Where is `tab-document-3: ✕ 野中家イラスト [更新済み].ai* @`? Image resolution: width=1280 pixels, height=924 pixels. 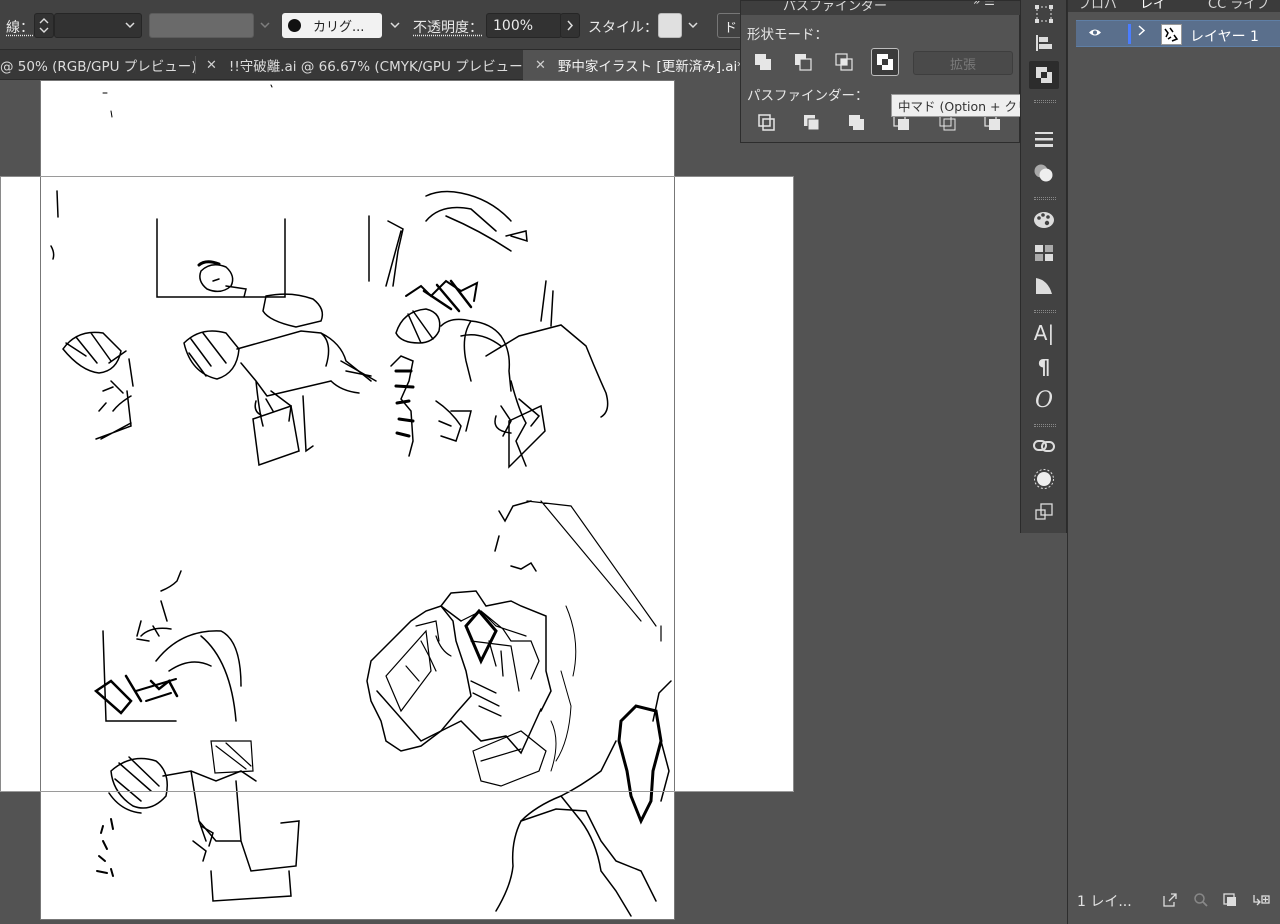
tab-document-3: ✕ 野中家イラスト [更新済み].ai* @ is located at coordinates (631, 65).